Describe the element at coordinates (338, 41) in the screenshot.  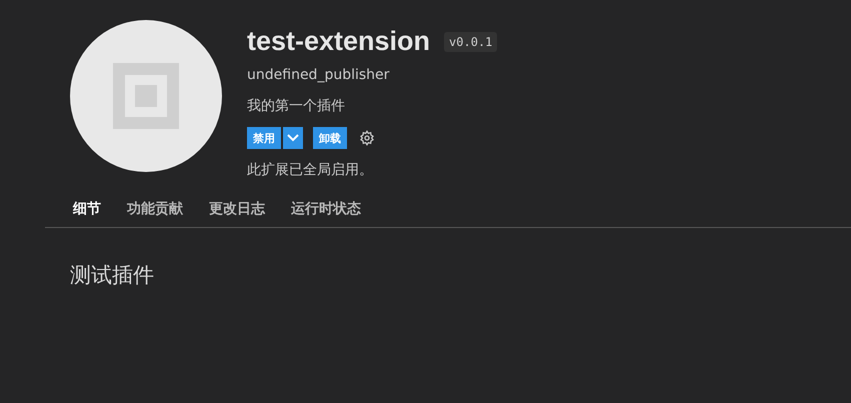
I see `extension-name: test-extension` at that location.